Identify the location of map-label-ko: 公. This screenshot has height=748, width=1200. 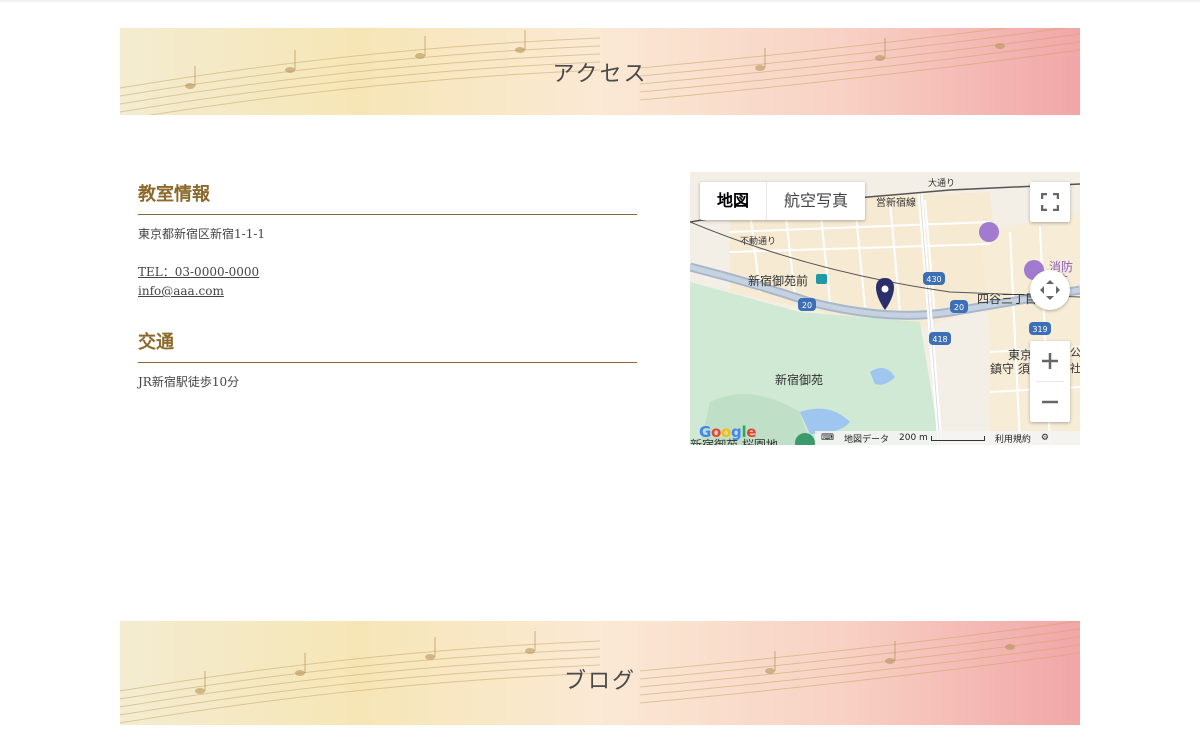
(1075, 352).